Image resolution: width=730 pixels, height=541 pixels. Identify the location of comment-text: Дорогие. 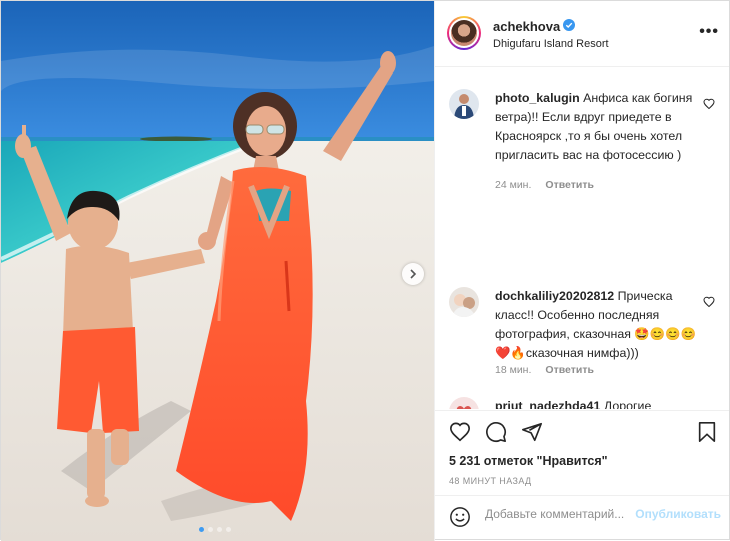
(627, 404).